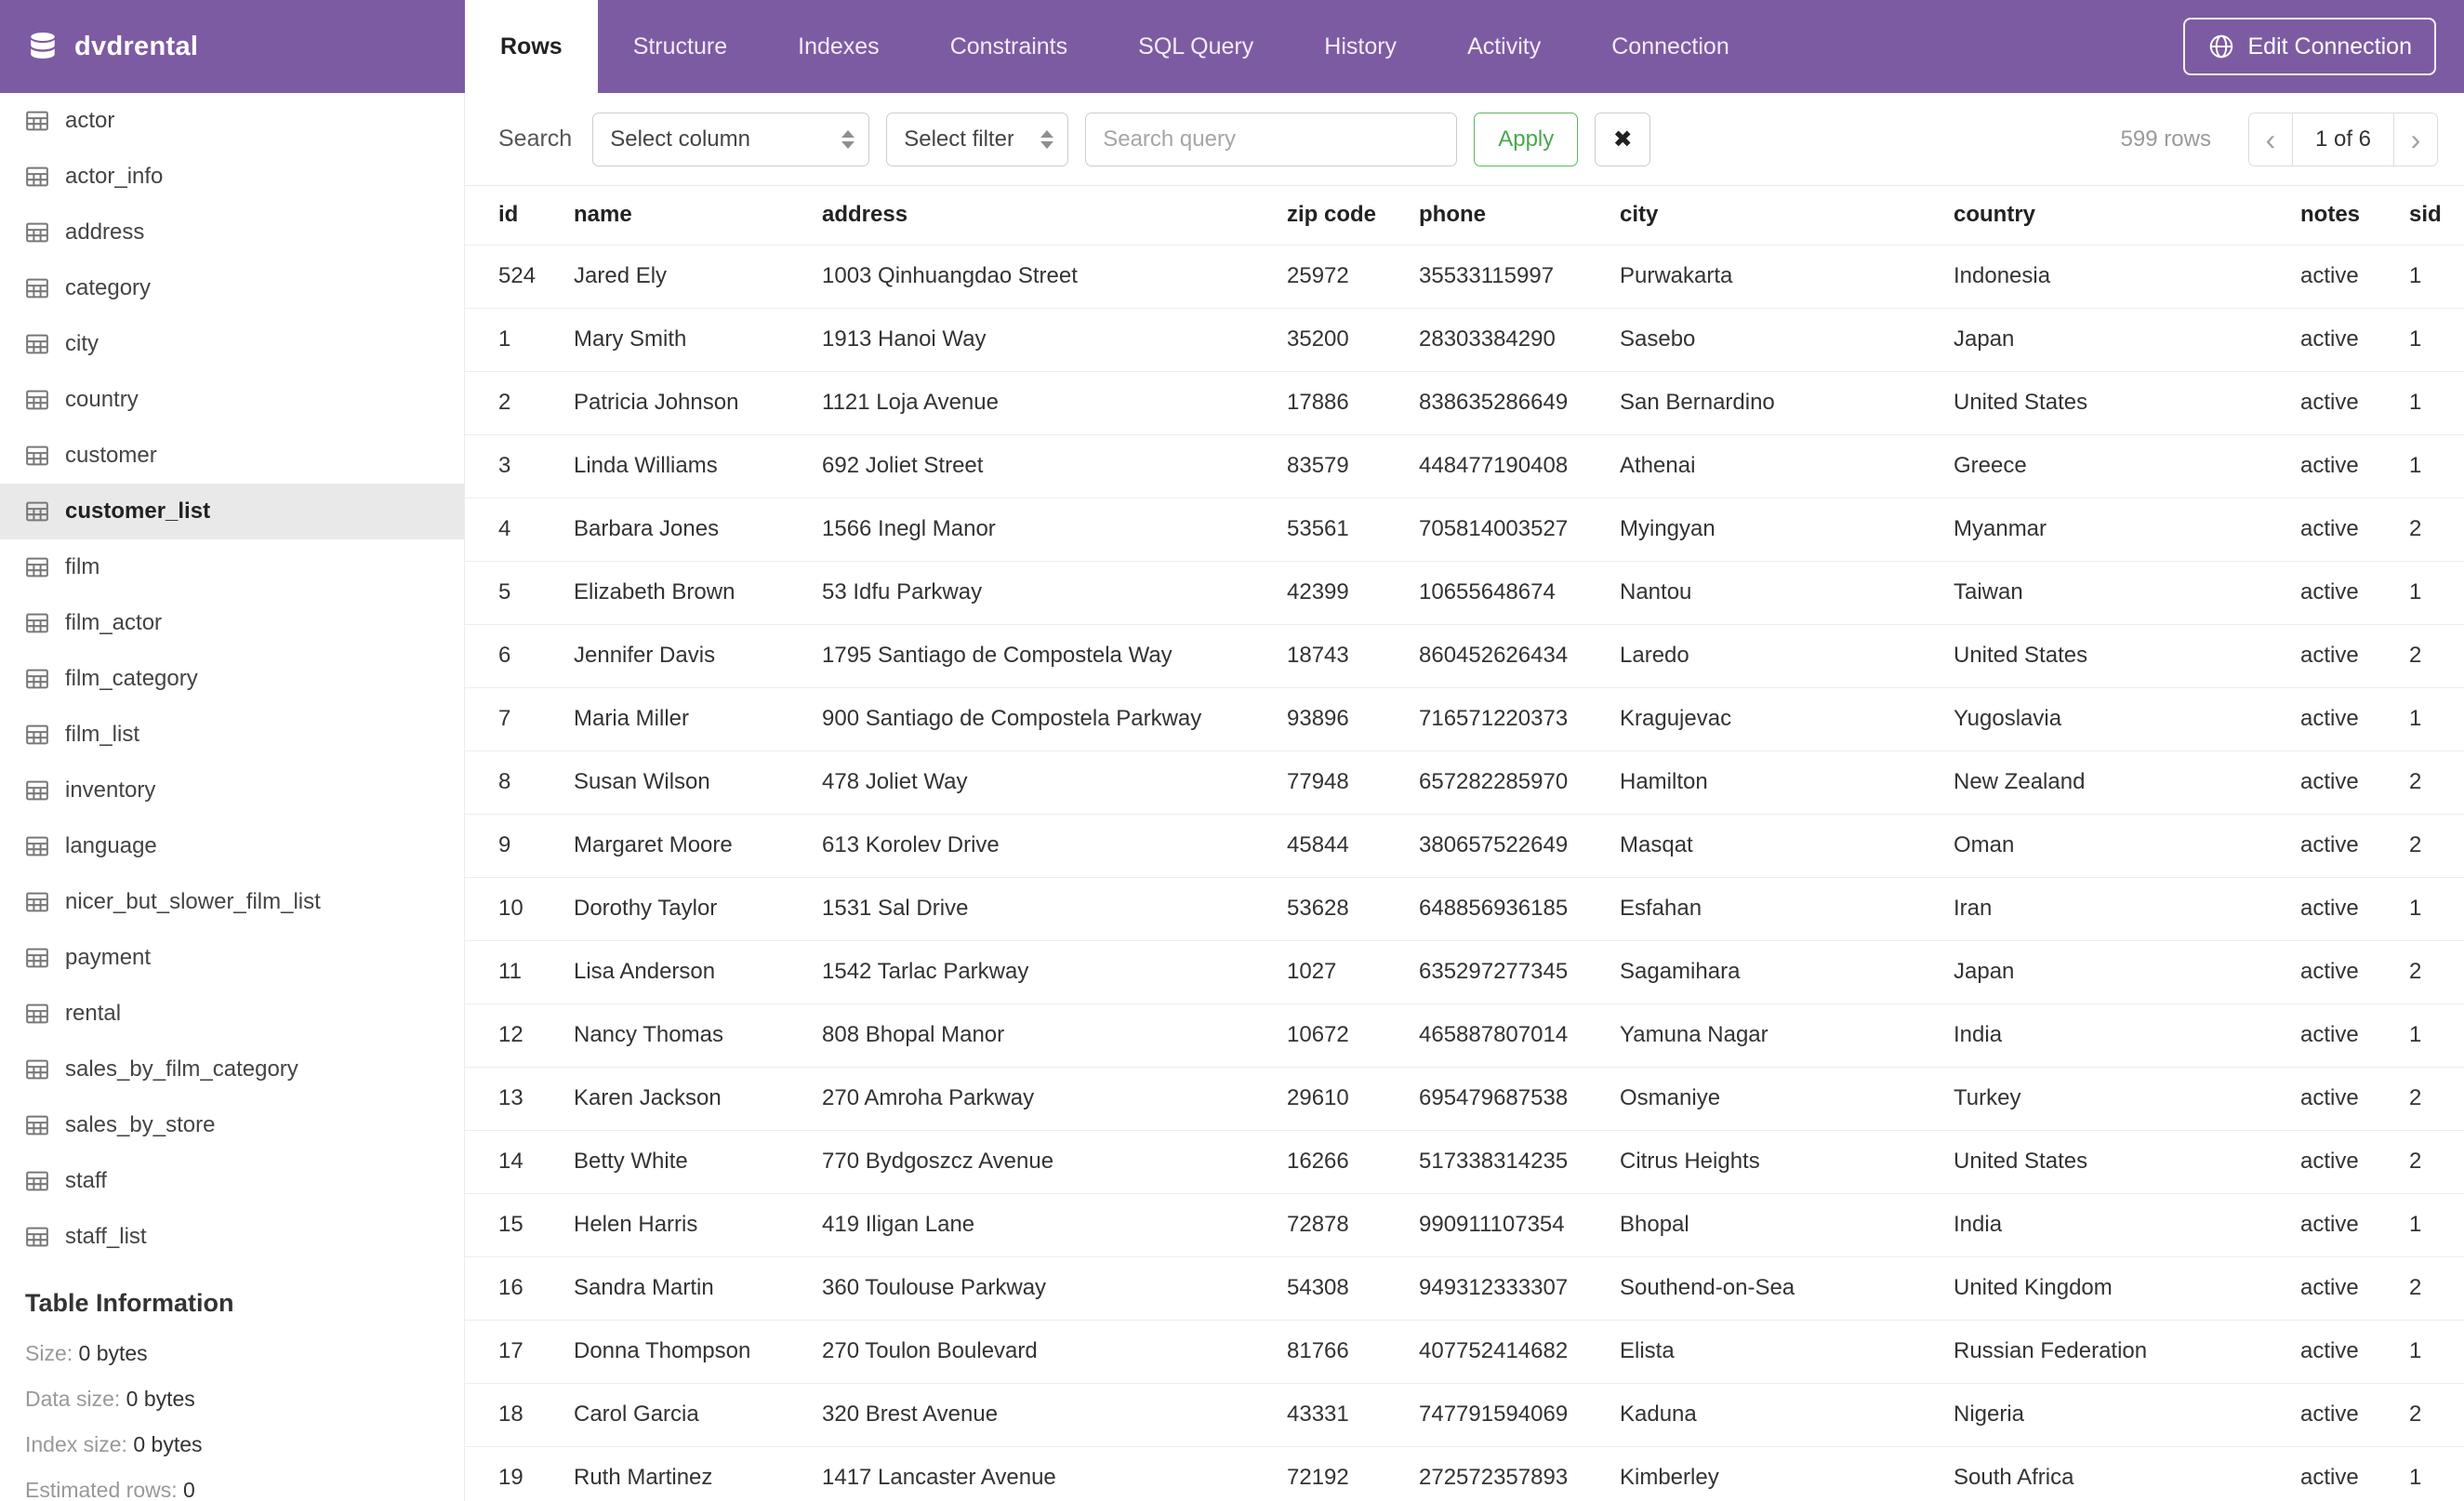 The image size is (2464, 1501). I want to click on cell-country: South Africa, so click(2127, 1473).